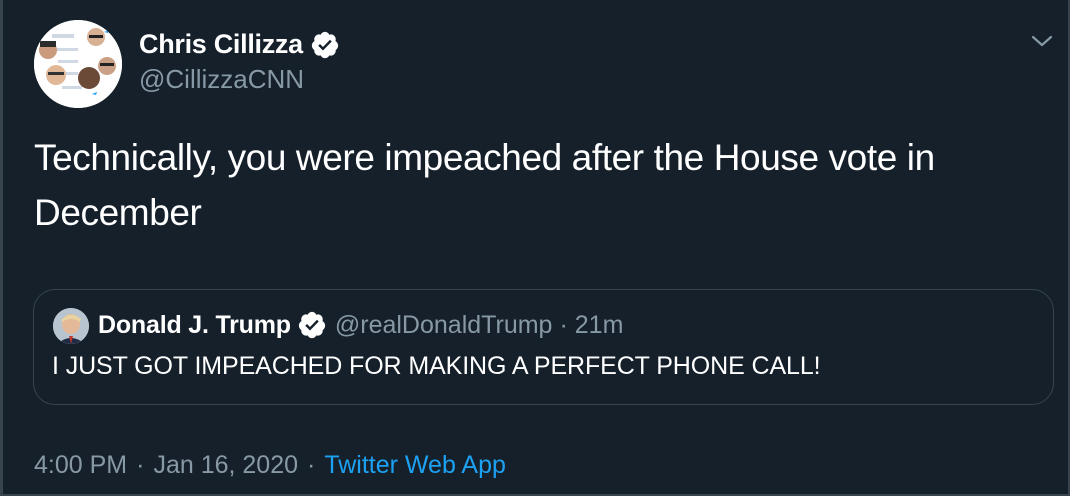 The image size is (1070, 496). I want to click on quoted-author-avatar, so click(71, 326).